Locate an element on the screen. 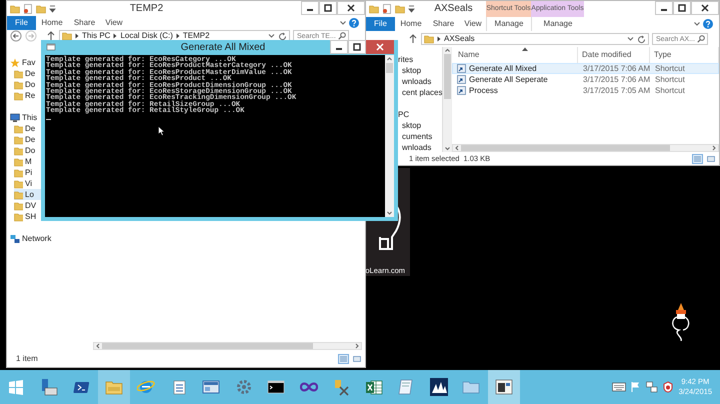 This screenshot has width=720, height=404. breadcrumb-item: AXSeals is located at coordinates (459, 39).